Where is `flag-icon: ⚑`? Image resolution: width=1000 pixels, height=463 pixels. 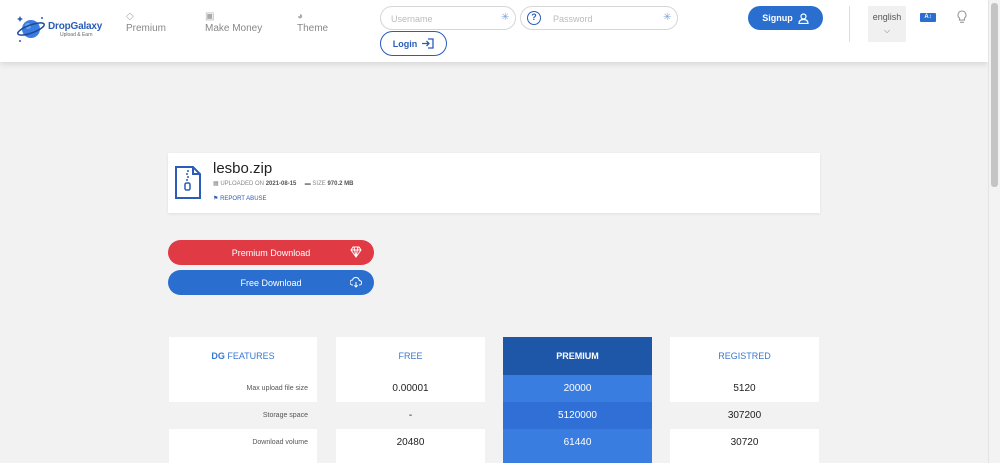 flag-icon: ⚑ is located at coordinates (216, 199).